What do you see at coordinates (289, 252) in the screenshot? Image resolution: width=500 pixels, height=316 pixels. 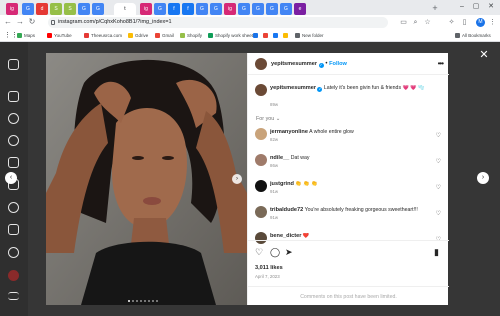 I see `share-icon: ➤` at bounding box center [289, 252].